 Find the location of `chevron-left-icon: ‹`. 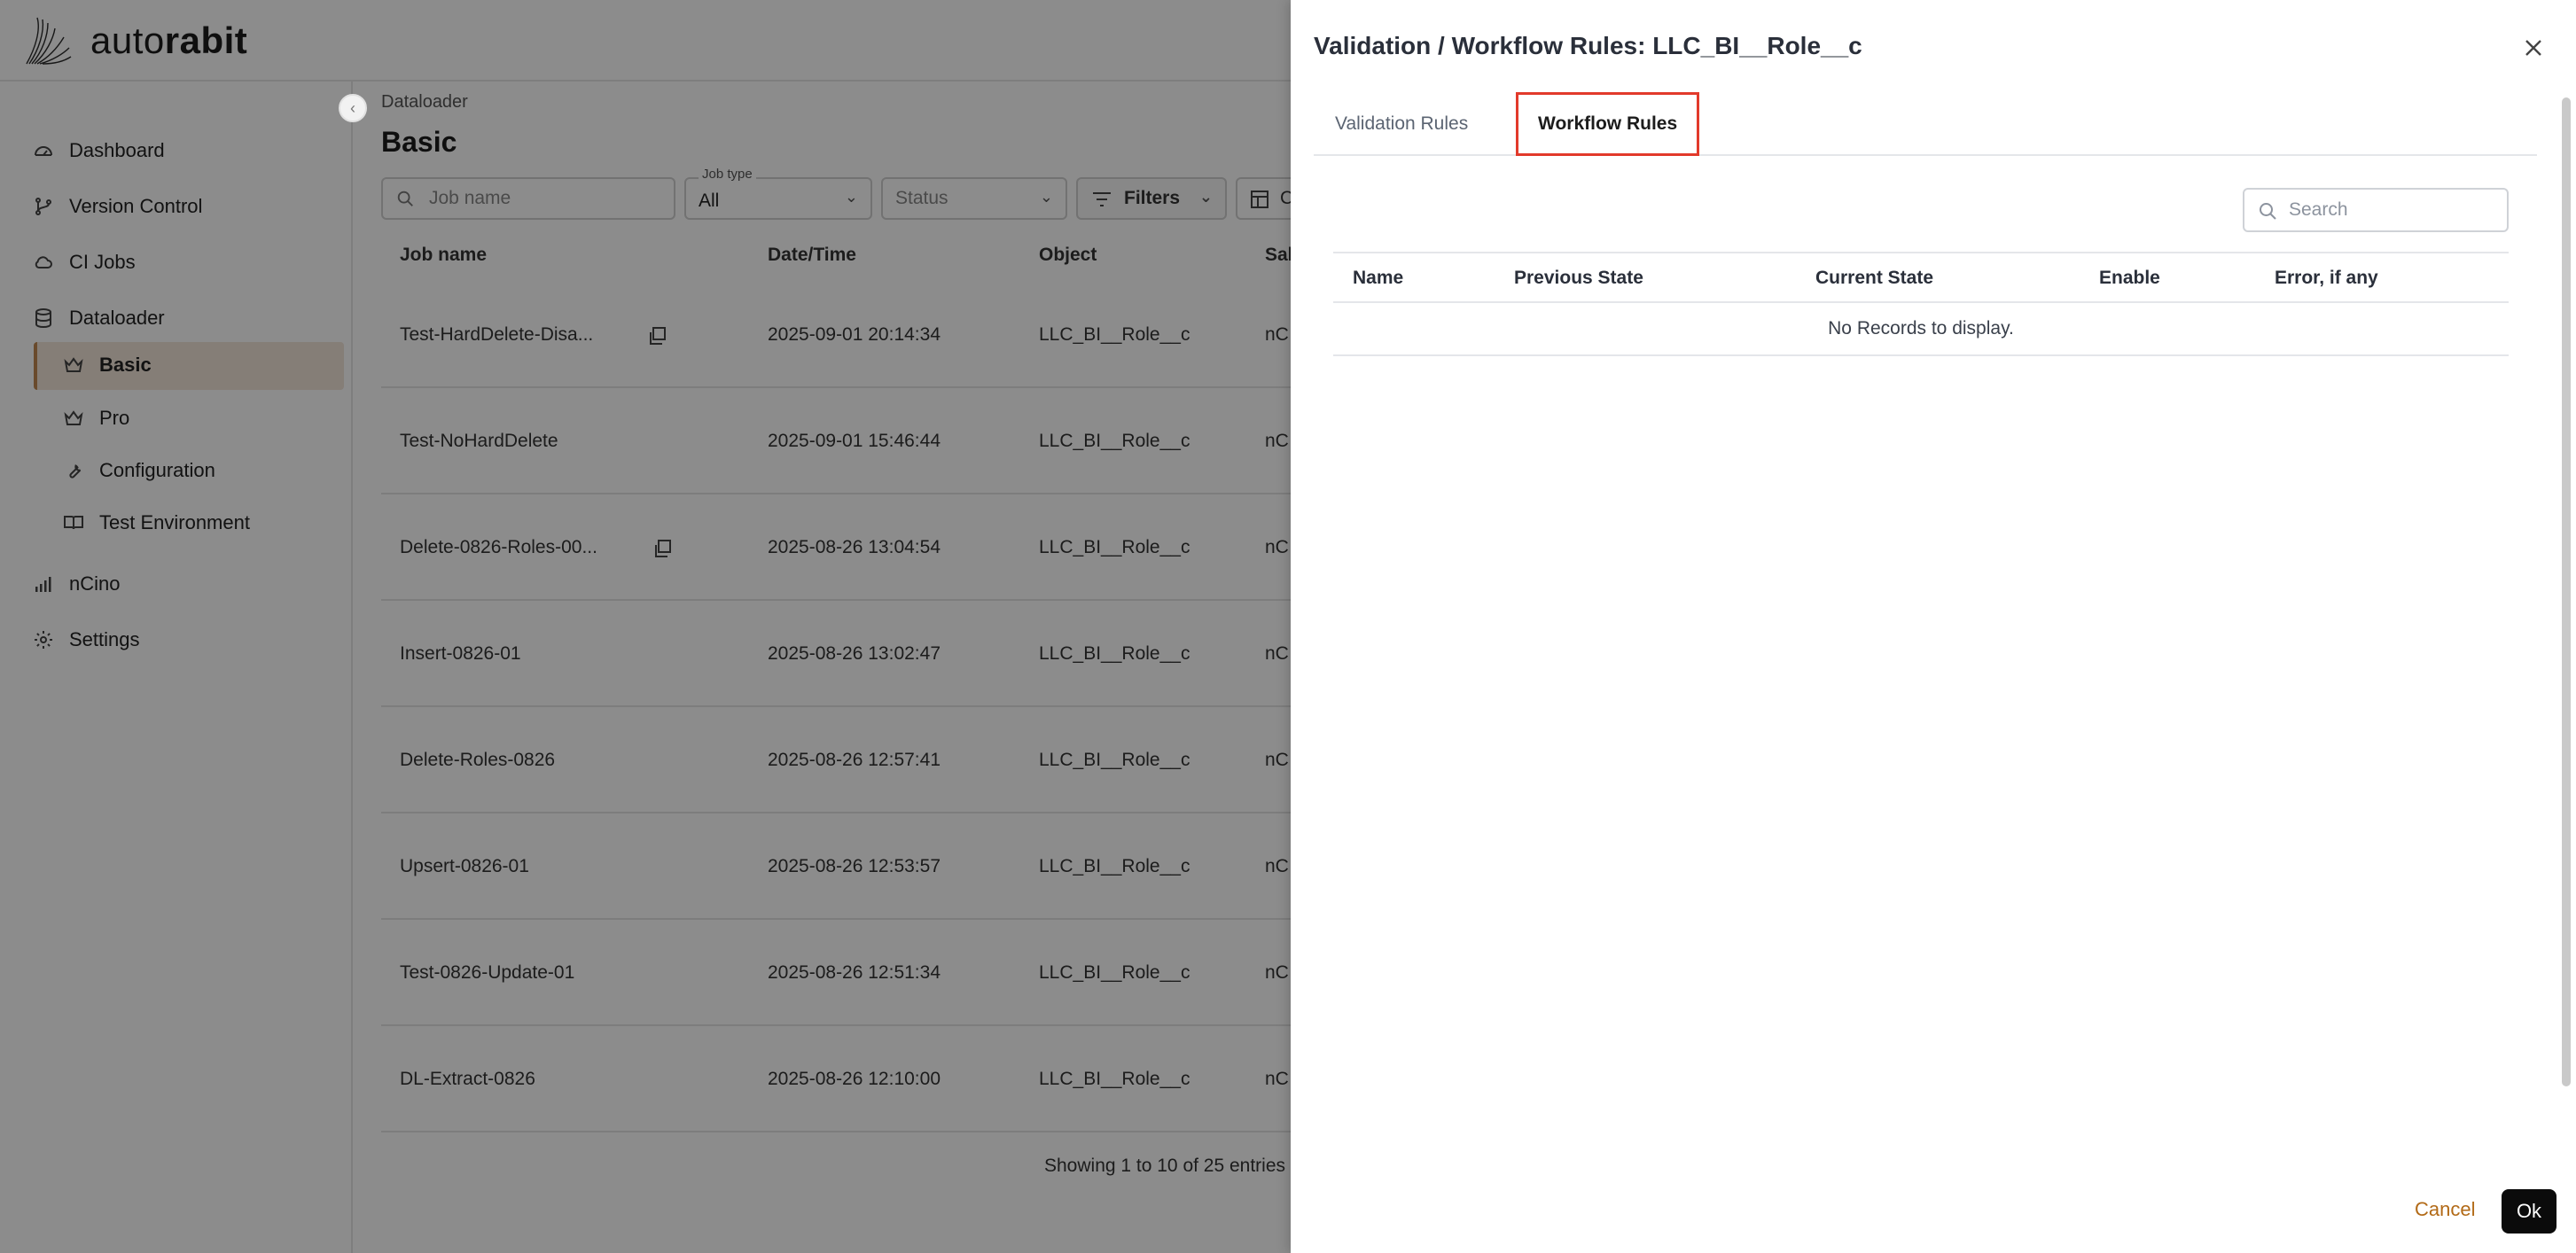

chevron-left-icon: ‹ is located at coordinates (352, 107).